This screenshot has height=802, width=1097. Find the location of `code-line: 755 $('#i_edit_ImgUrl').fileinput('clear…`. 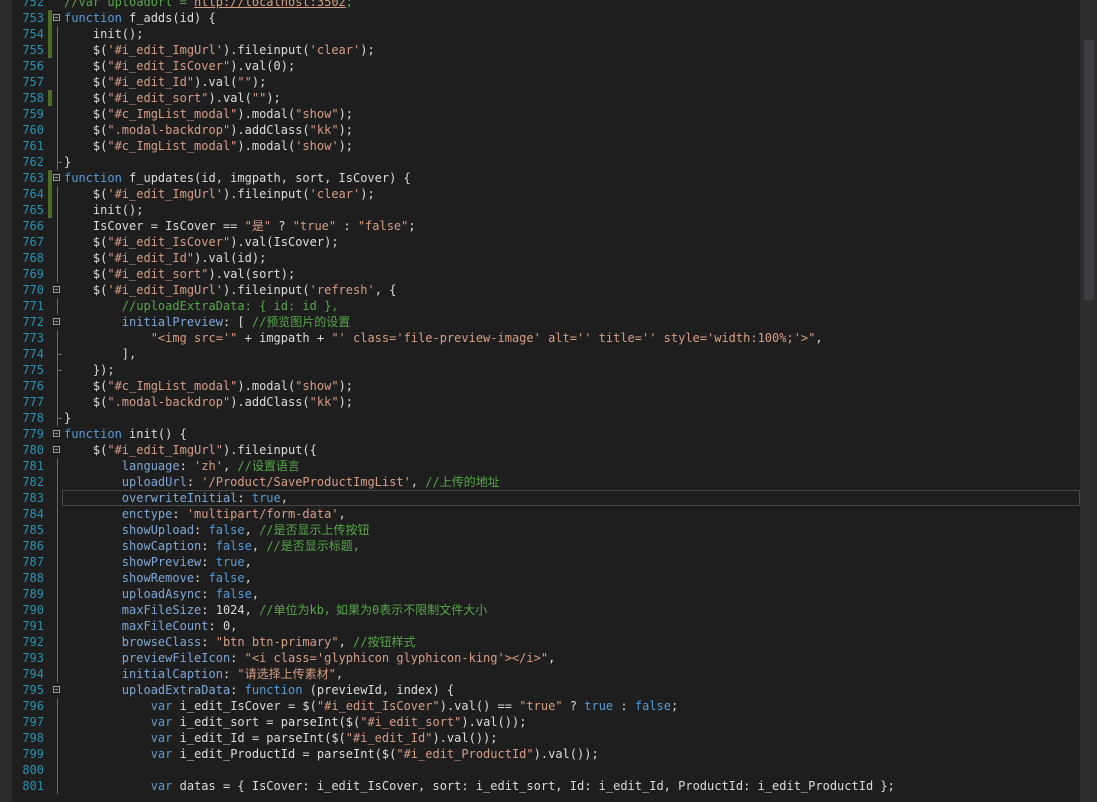

code-line: 755 $('#i_edit_ImgUrl').fileinput('clear… is located at coordinates (540, 50).